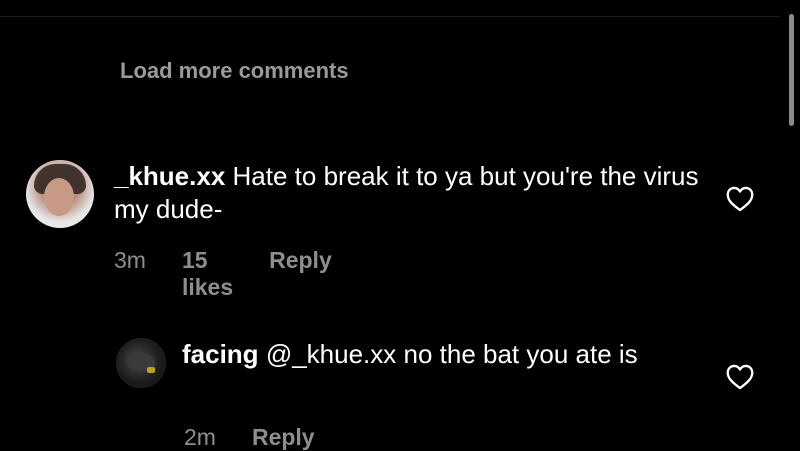 This screenshot has width=800, height=451. I want to click on comment-likes-count: 15 likes, so click(207, 274).